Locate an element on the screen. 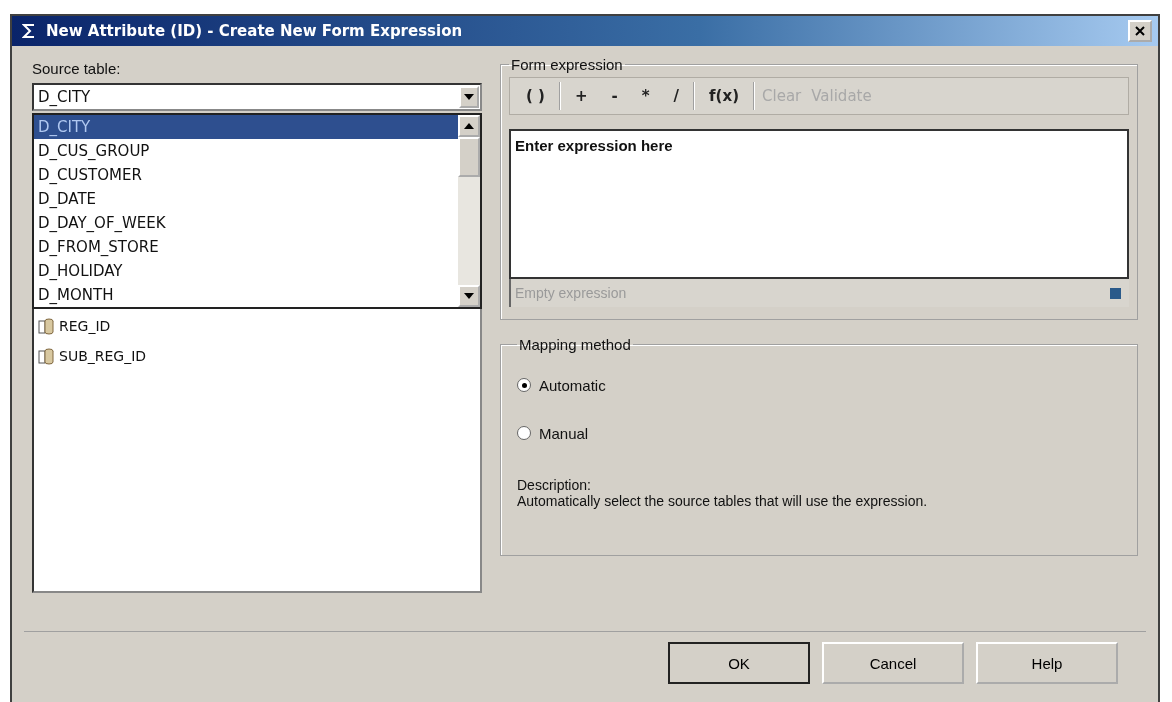  dialog-button: OK is located at coordinates (739, 663).